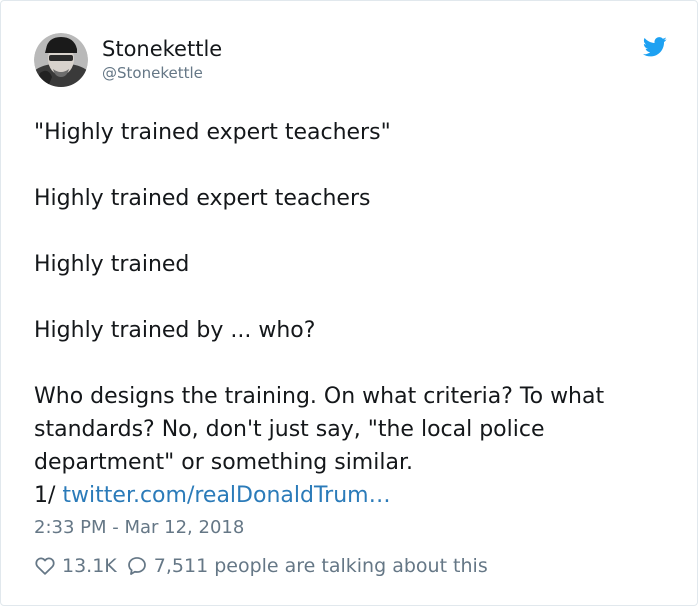 Image resolution: width=700 pixels, height=608 pixels. I want to click on avatar, so click(61, 60).